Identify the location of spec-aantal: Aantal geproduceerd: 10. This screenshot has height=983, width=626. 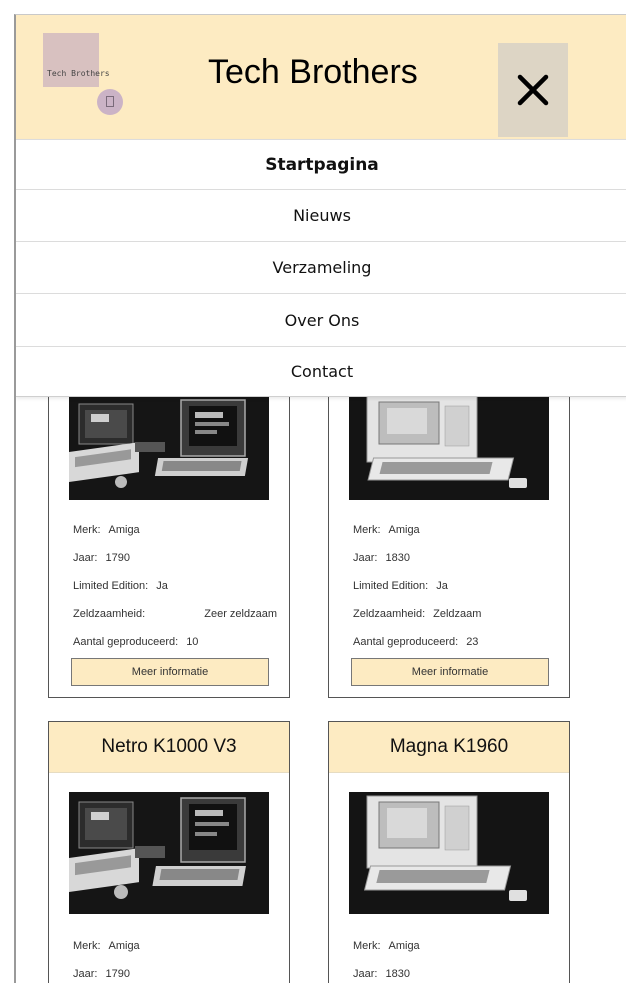
(136, 642).